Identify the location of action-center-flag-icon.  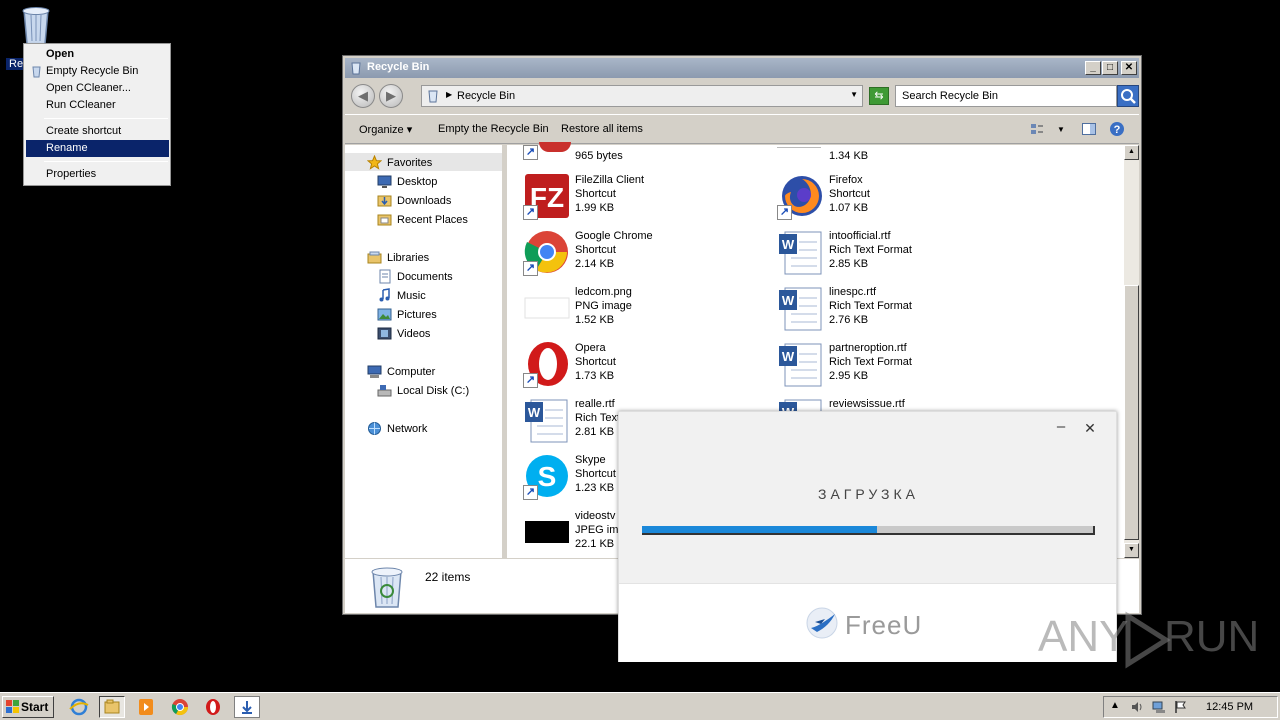
(1181, 707).